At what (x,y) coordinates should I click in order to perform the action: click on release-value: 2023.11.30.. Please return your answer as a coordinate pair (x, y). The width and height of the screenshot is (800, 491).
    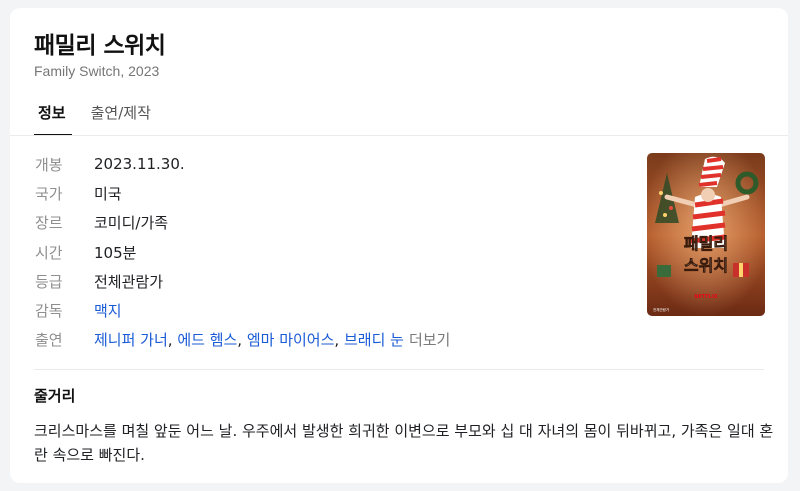
    Looking at the image, I should click on (139, 164).